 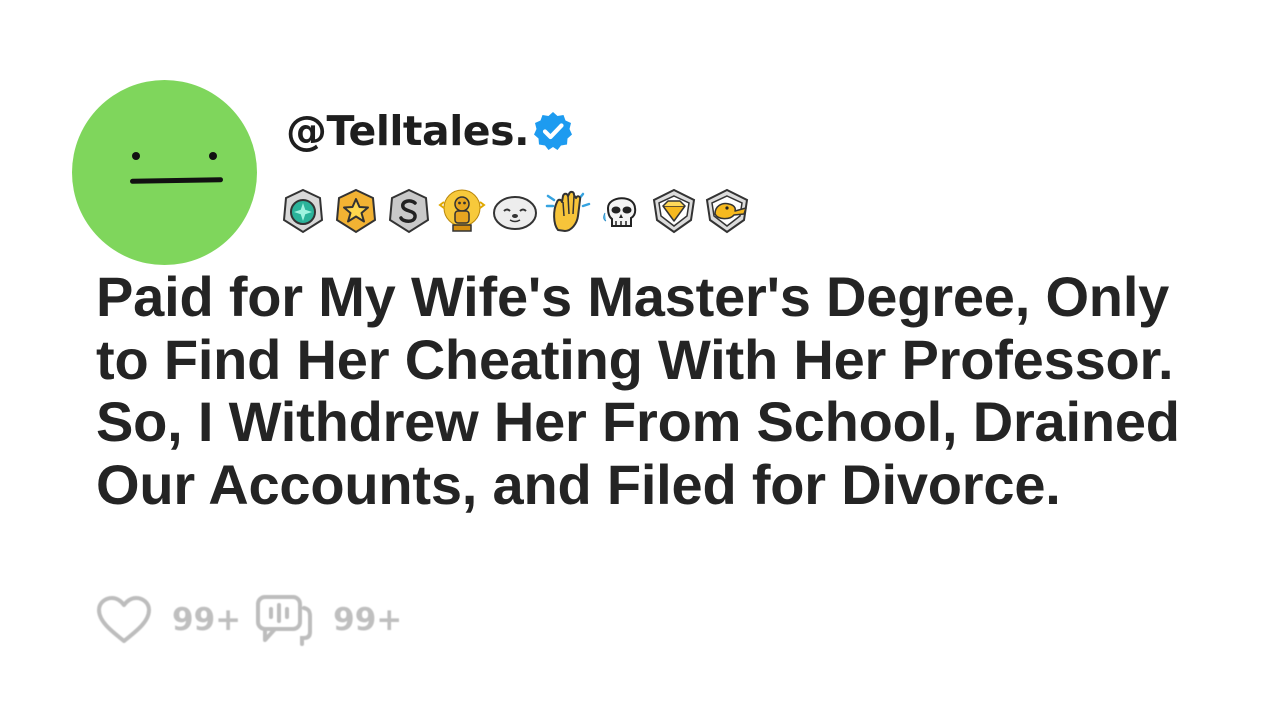 I want to click on awards-row, so click(x=516, y=211).